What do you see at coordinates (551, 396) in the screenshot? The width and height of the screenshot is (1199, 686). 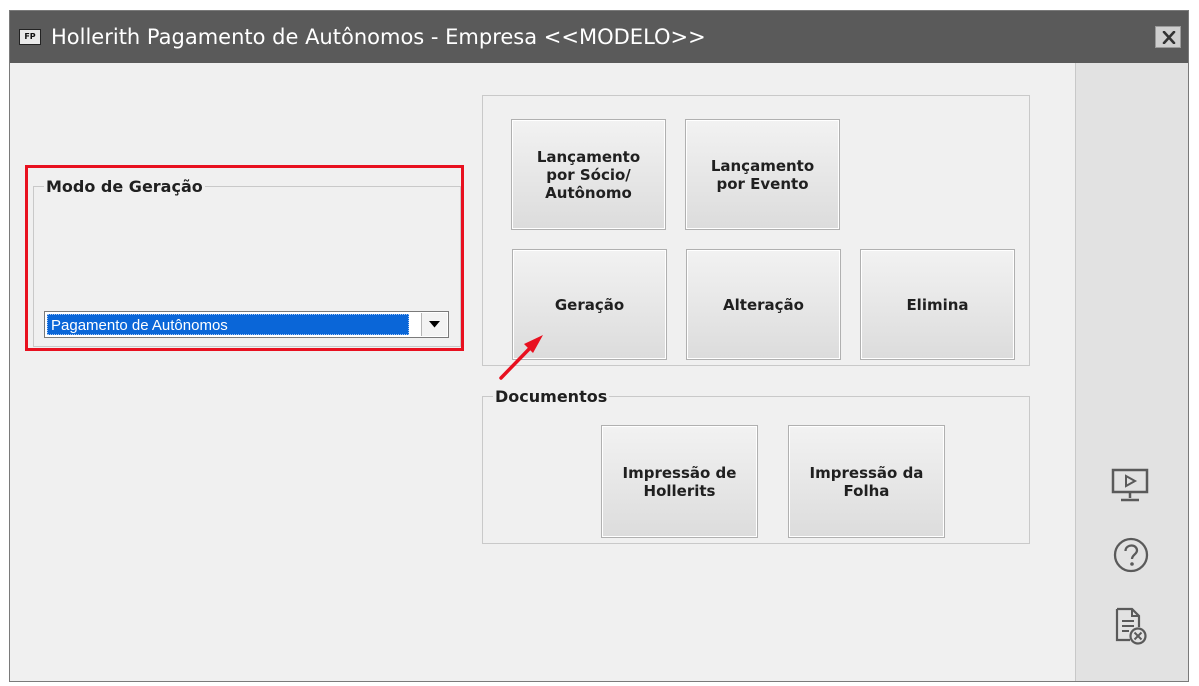 I see `documentos-legend: Documentos` at bounding box center [551, 396].